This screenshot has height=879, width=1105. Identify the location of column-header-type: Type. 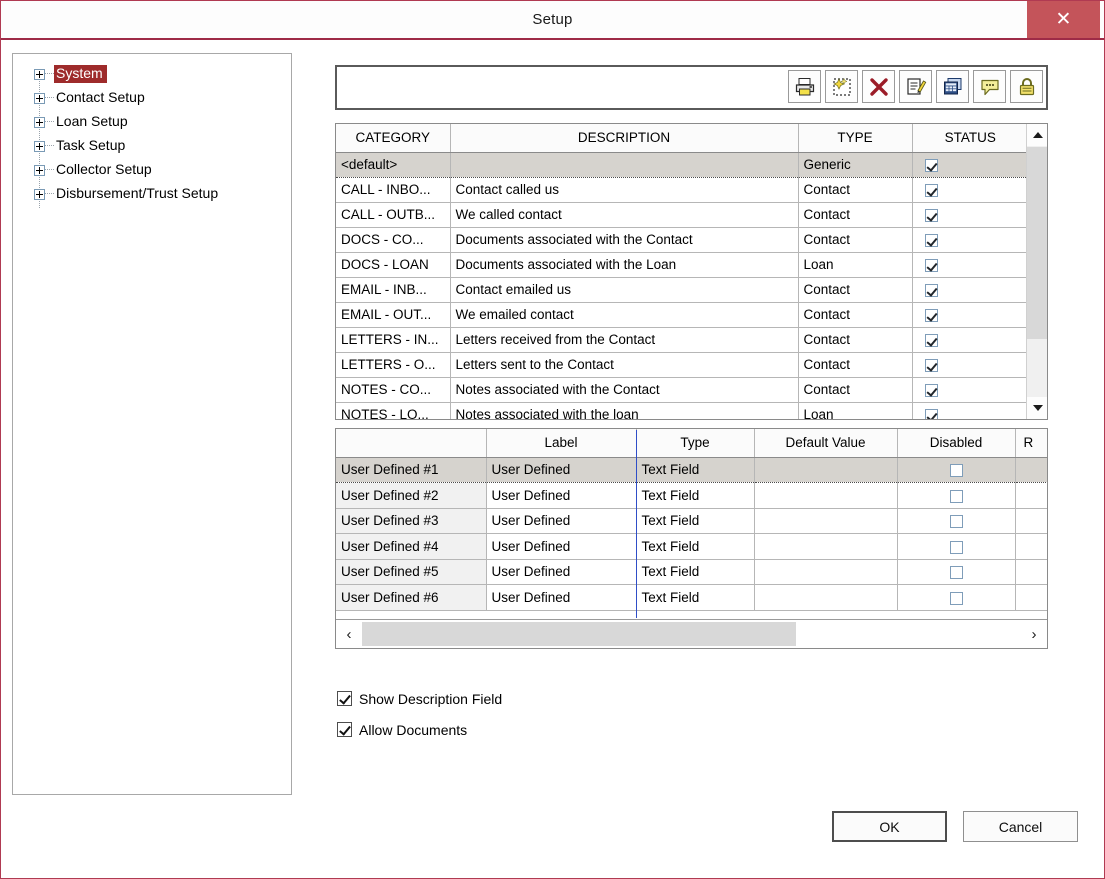
(695, 443).